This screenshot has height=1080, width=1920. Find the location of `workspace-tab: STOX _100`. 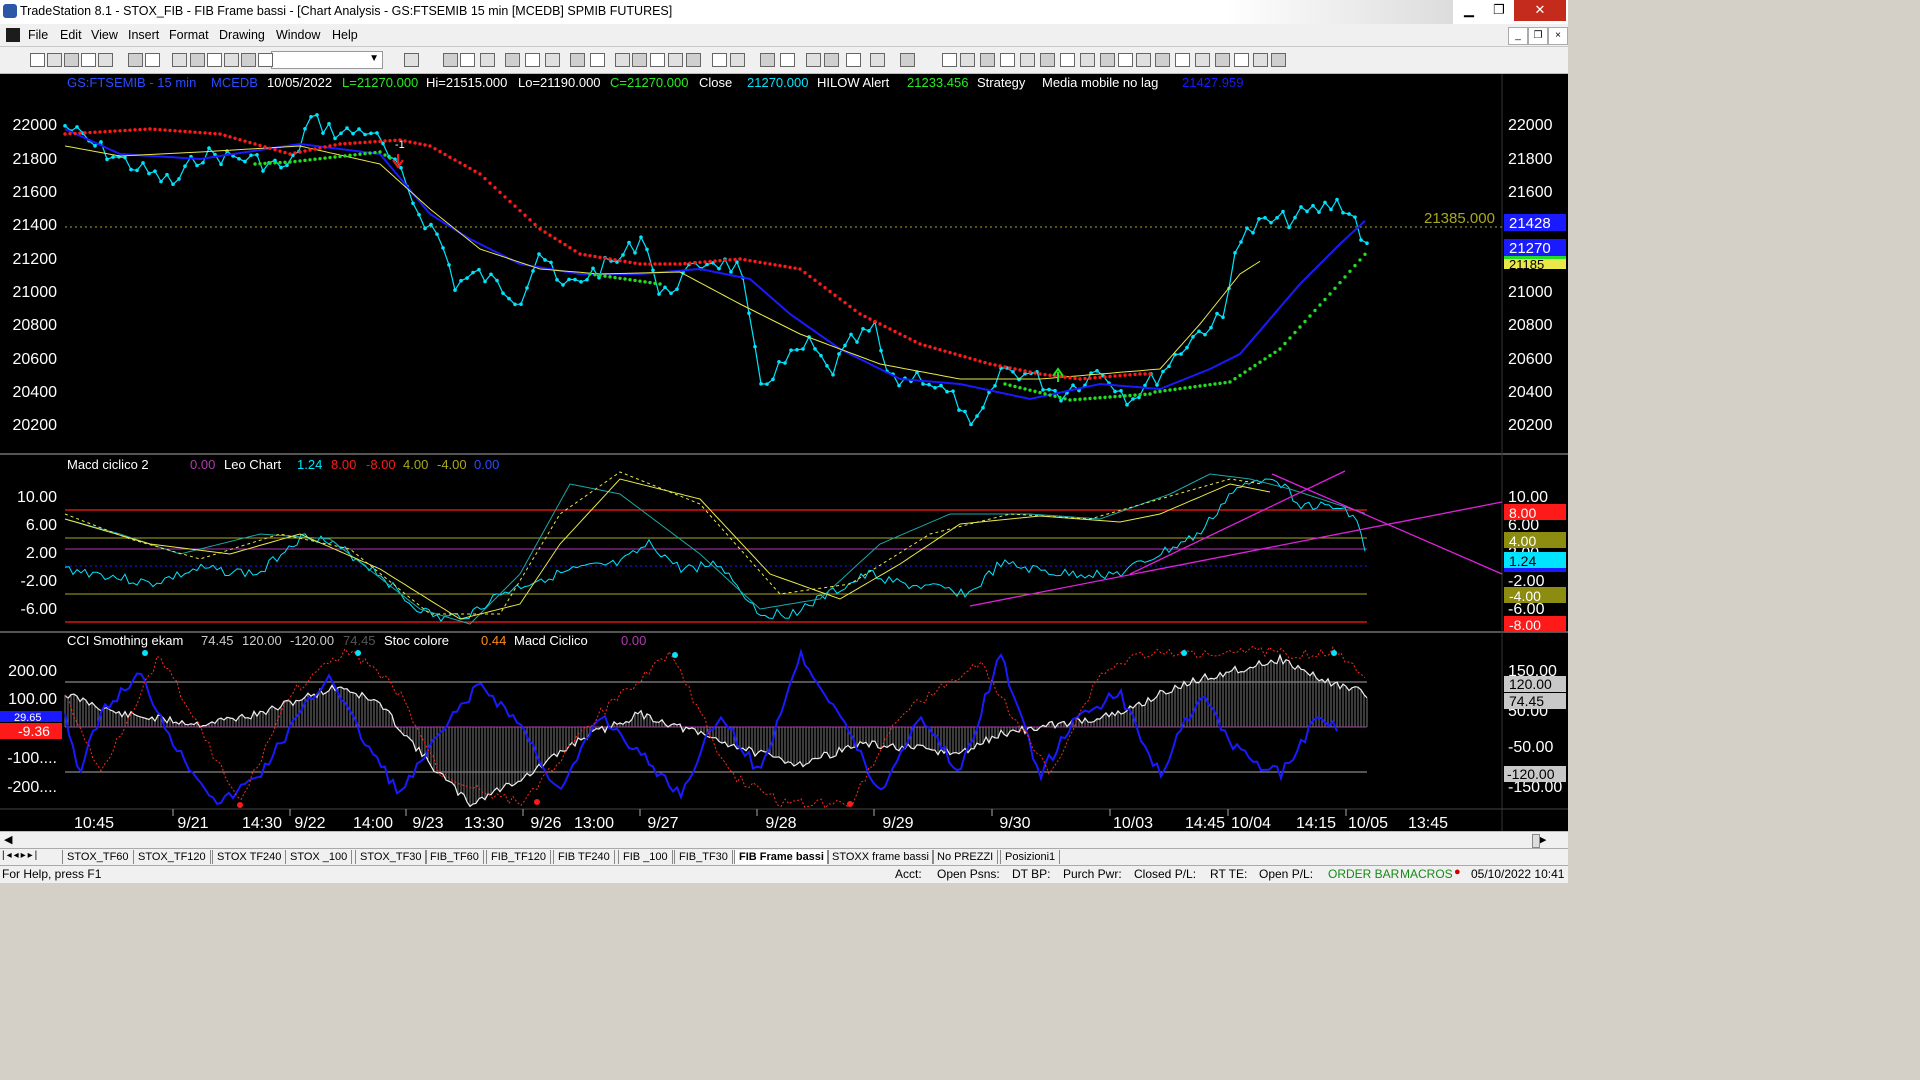

workspace-tab: STOX _100 is located at coordinates (319, 857).